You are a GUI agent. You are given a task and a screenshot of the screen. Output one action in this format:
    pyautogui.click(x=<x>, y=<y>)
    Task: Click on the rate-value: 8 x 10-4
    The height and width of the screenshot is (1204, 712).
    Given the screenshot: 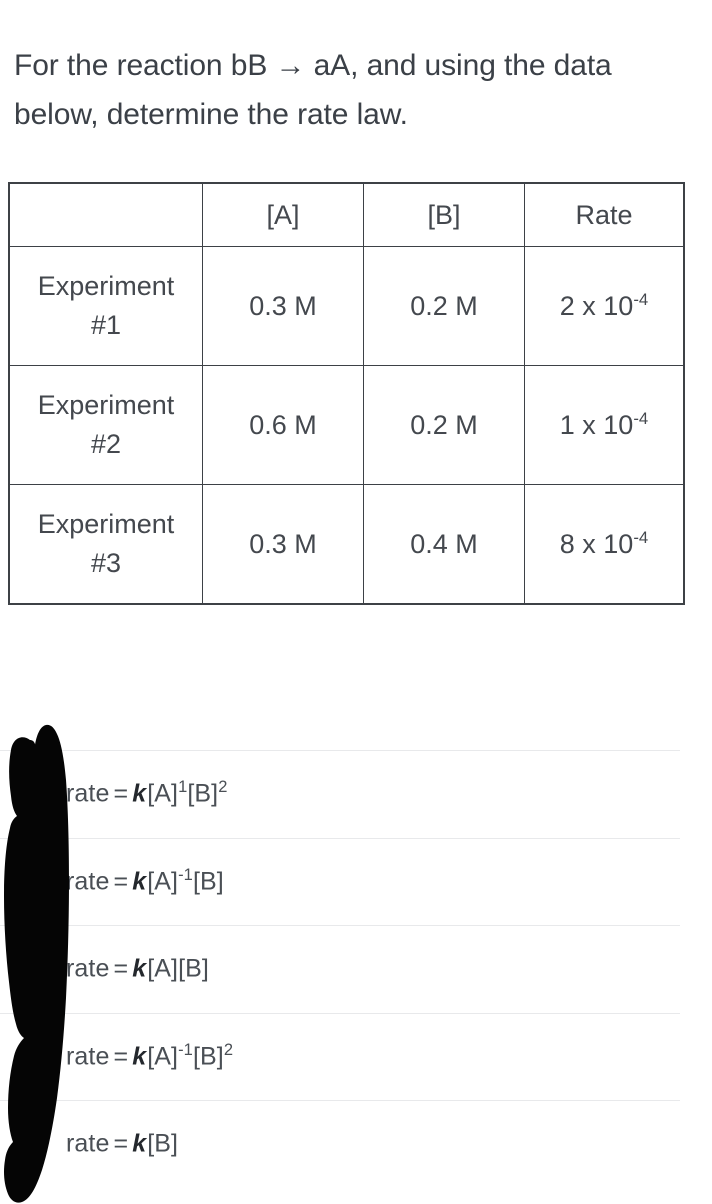 What is the action you would take?
    pyautogui.click(x=604, y=544)
    